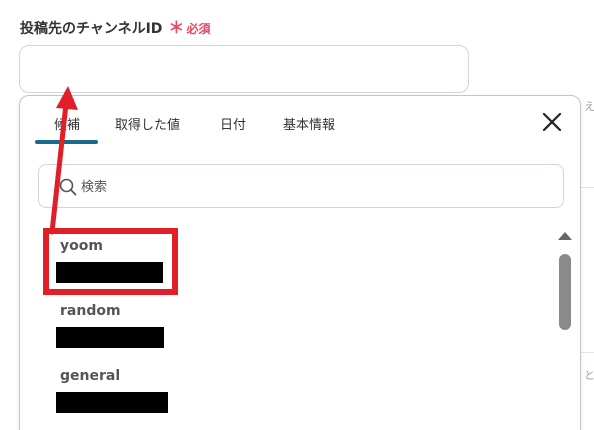 Image resolution: width=594 pixels, height=430 pixels. What do you see at coordinates (565, 292) in the screenshot?
I see `scrollbar-thumb` at bounding box center [565, 292].